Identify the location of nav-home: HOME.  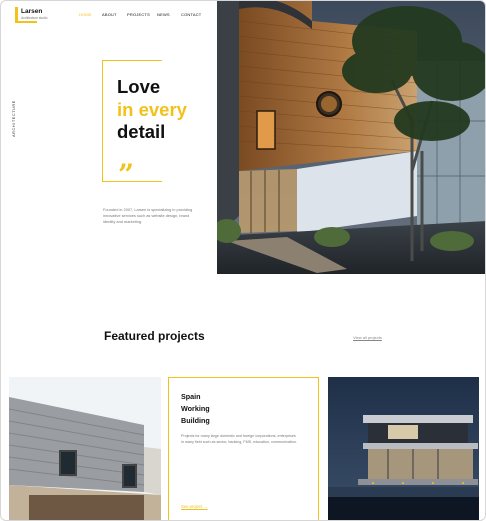
(85, 14).